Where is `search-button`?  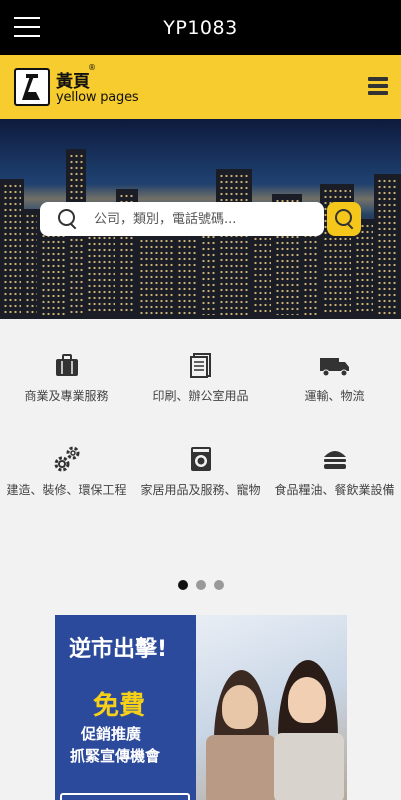
search-button is located at coordinates (344, 219).